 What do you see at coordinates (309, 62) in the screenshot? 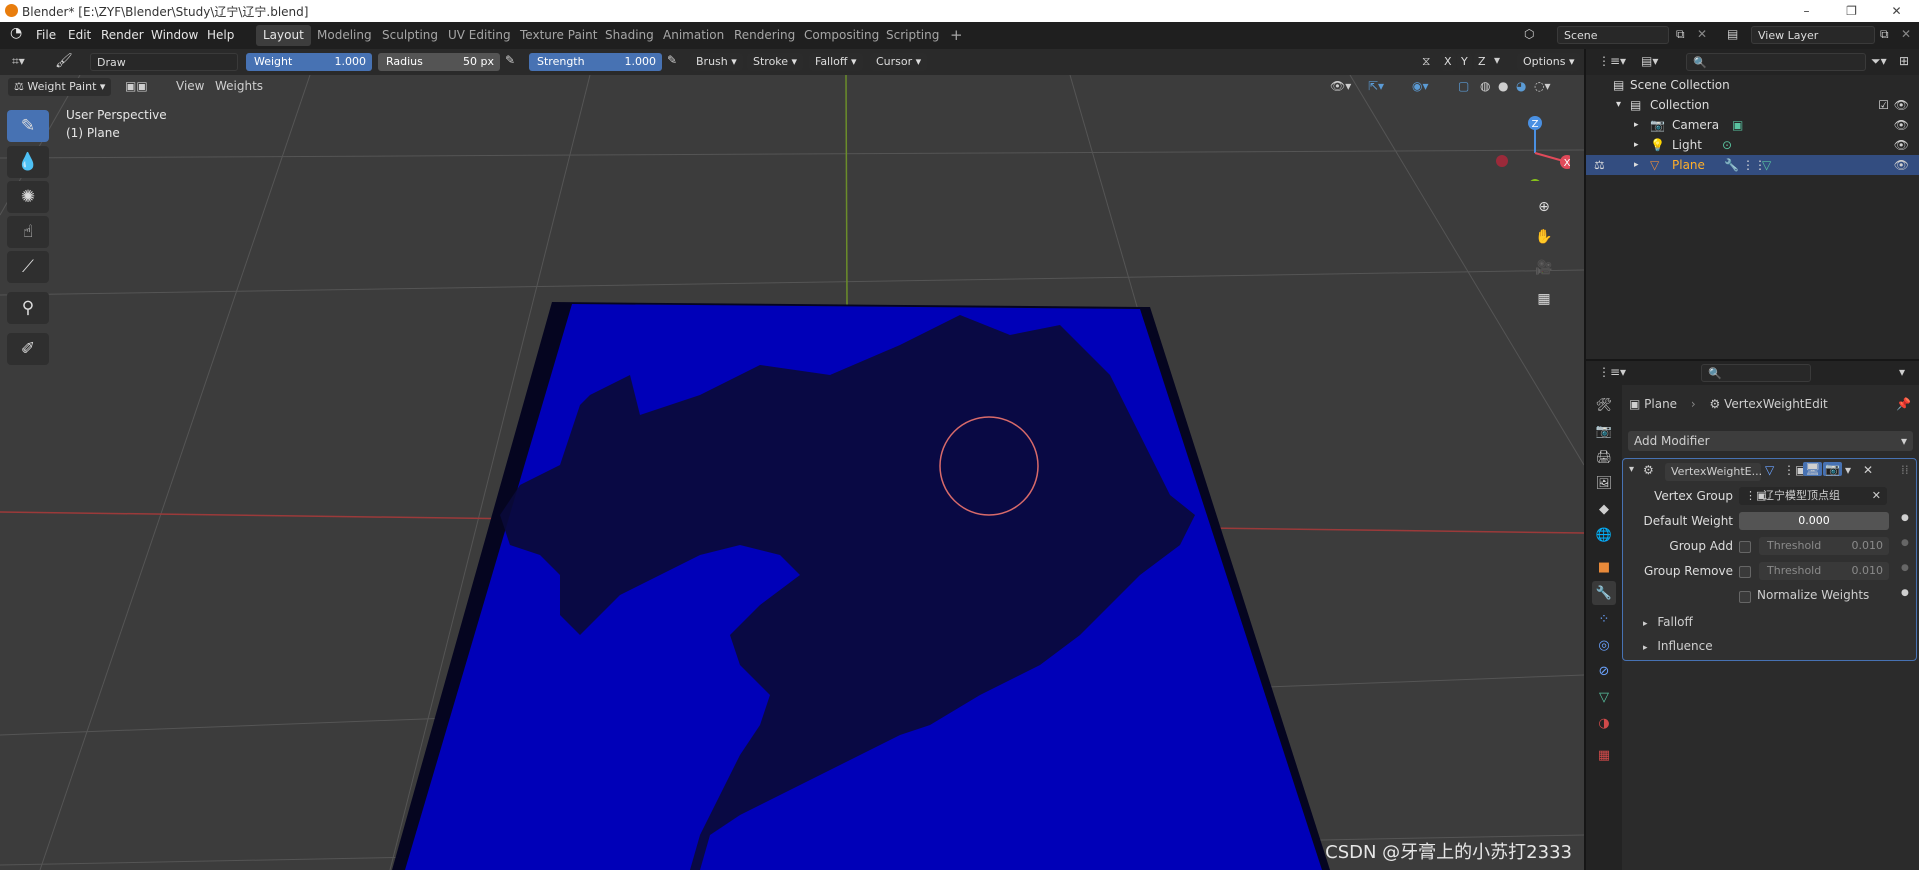
I see `weight-slider: Weight 1.000` at bounding box center [309, 62].